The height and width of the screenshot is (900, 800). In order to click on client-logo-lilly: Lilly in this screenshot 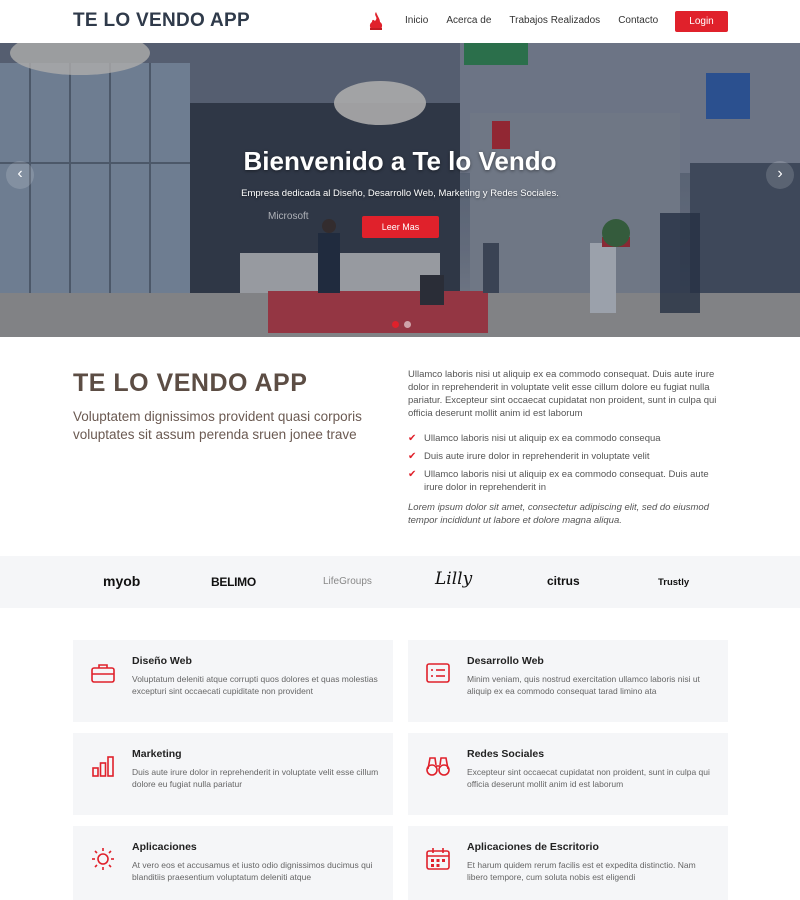, I will do `click(454, 579)`.